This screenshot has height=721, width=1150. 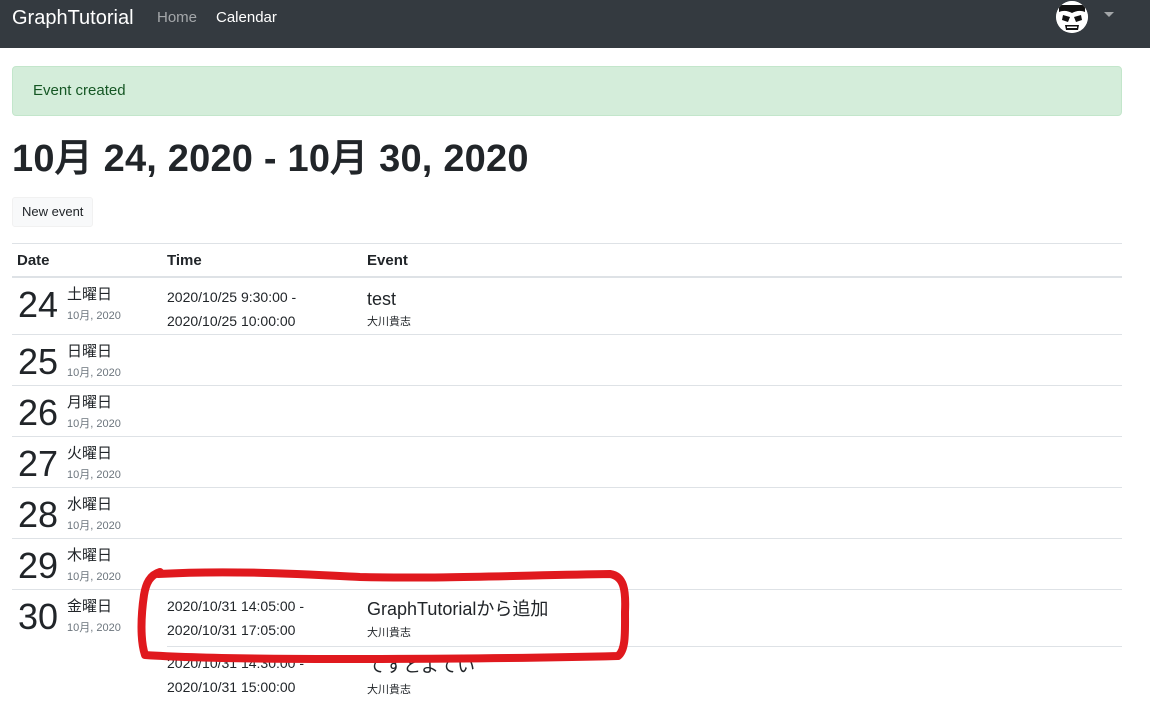 What do you see at coordinates (38, 514) in the screenshot?
I see `day-number: 28` at bounding box center [38, 514].